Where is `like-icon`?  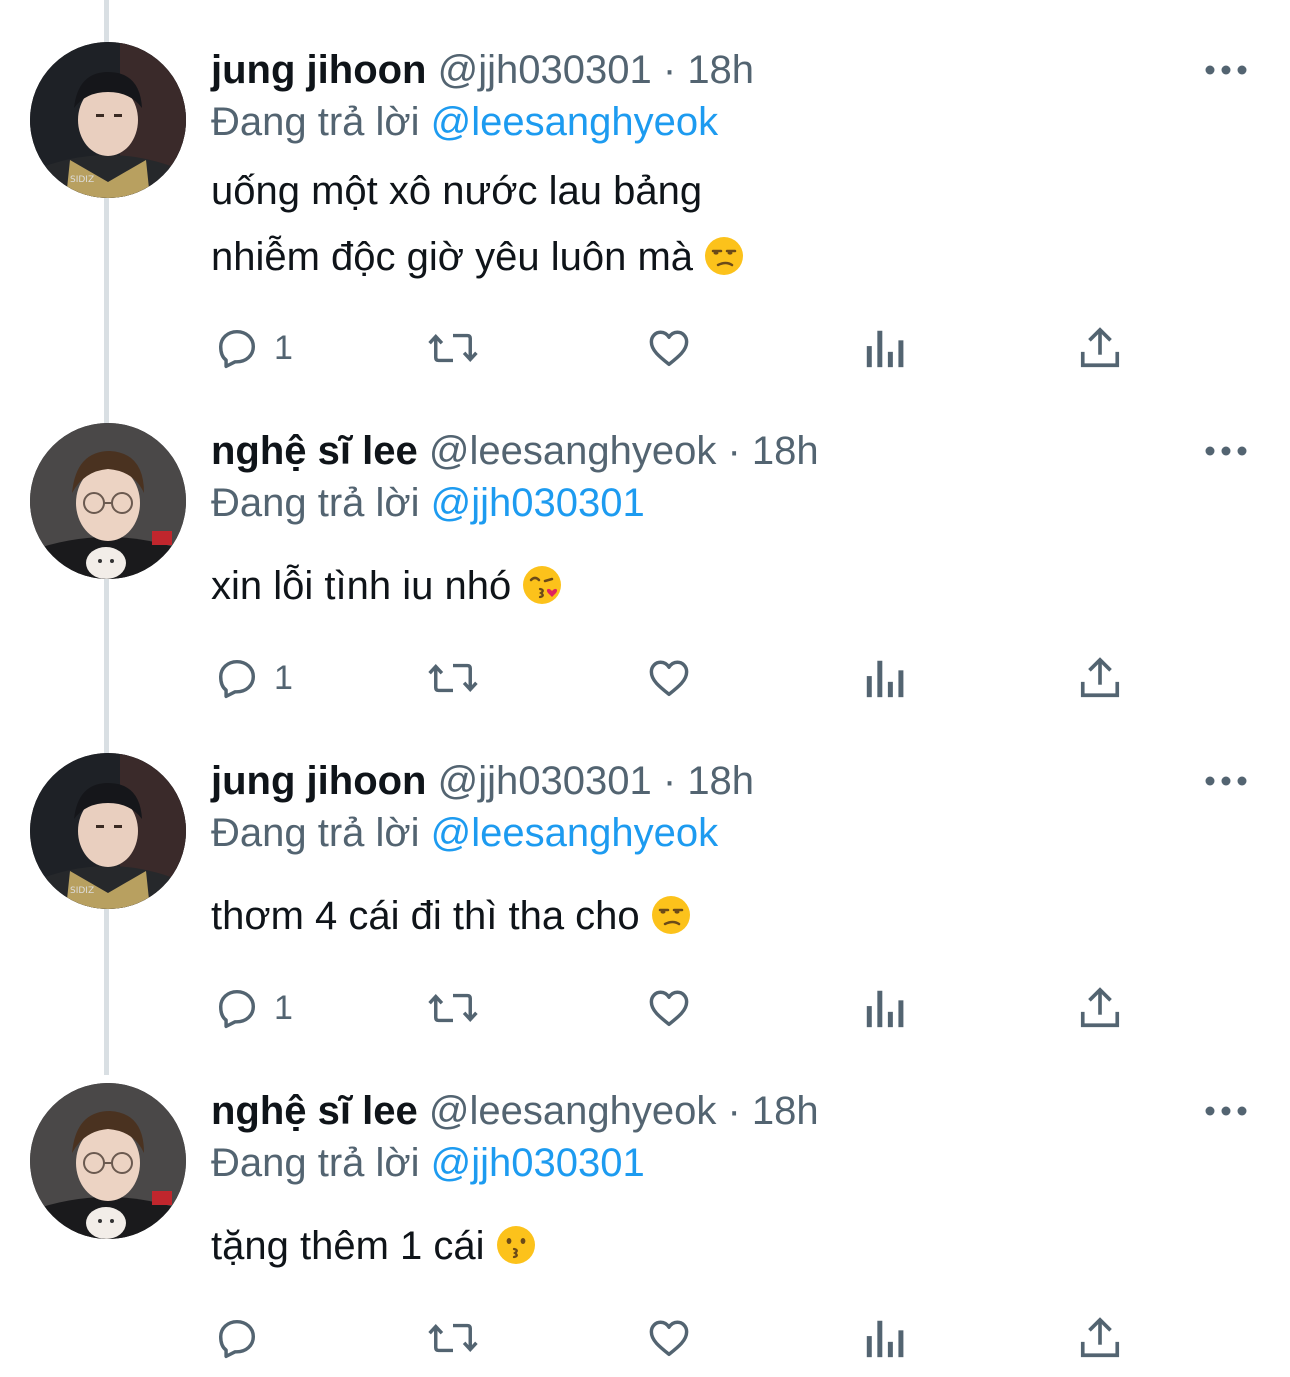 like-icon is located at coordinates (669, 1338).